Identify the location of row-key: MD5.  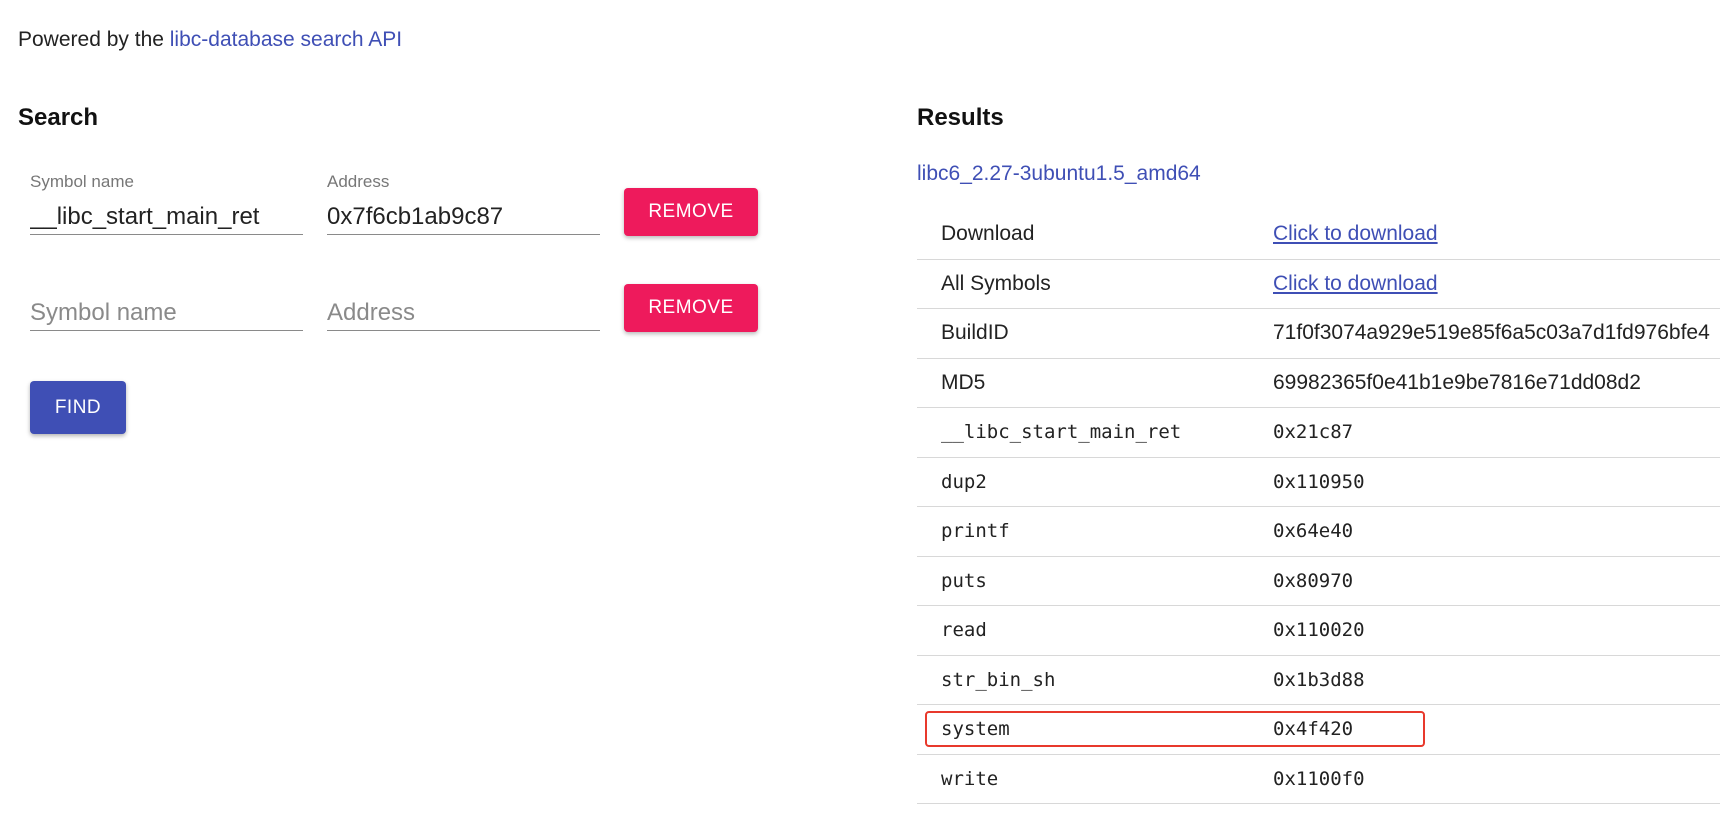
(963, 382).